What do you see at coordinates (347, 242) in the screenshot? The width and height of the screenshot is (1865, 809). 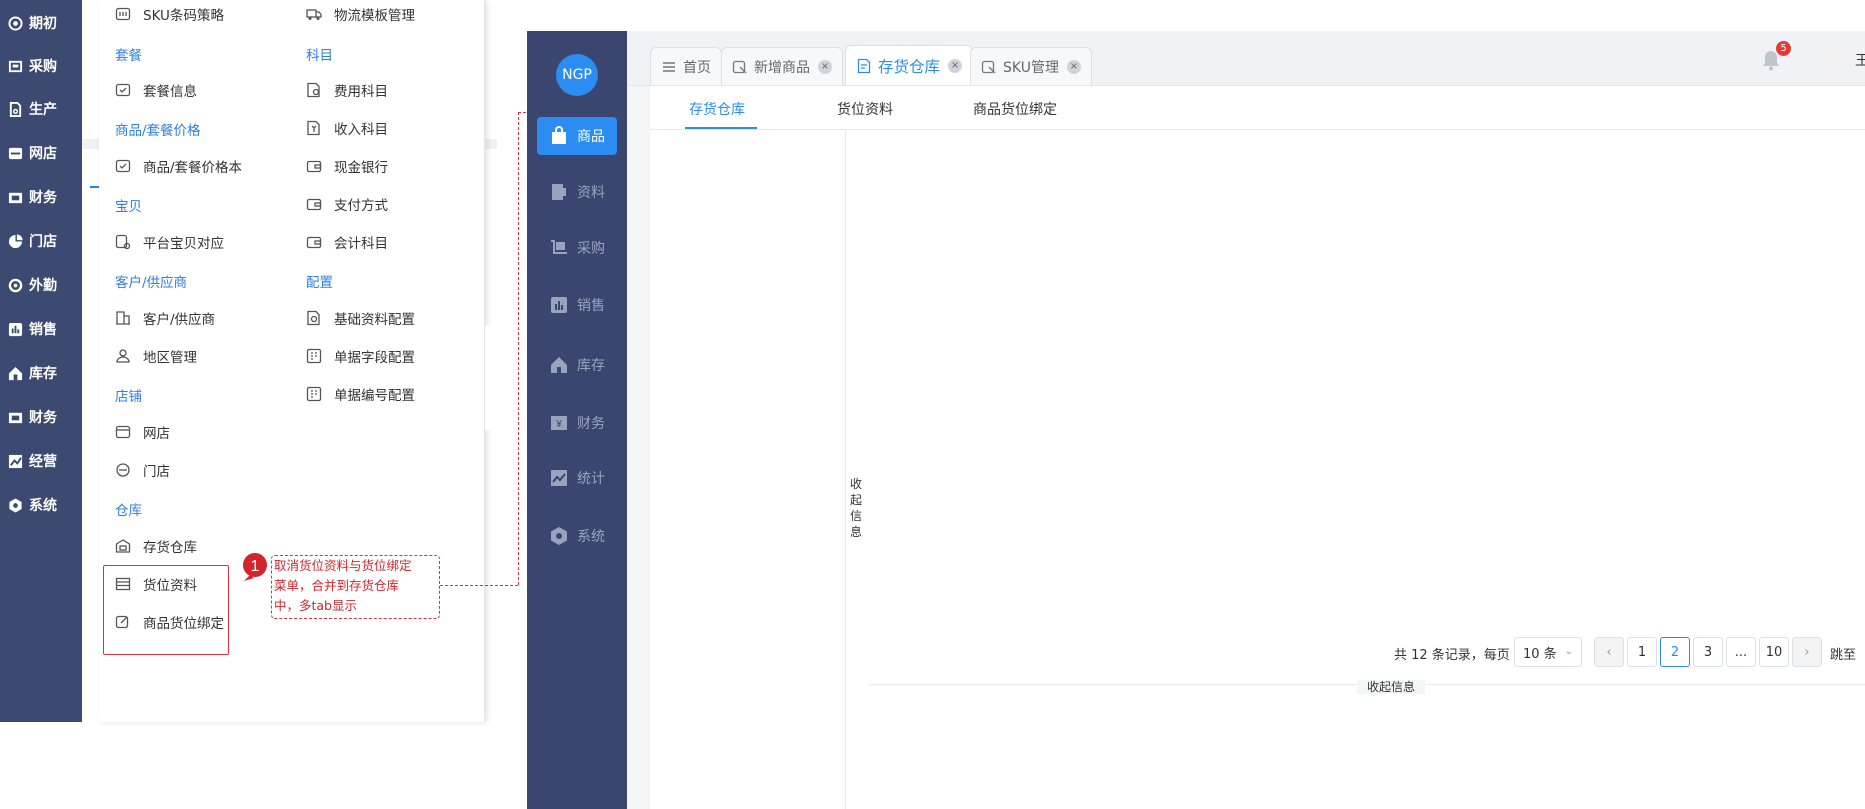 I see `menu-item-accounting-subject: 会计科目` at bounding box center [347, 242].